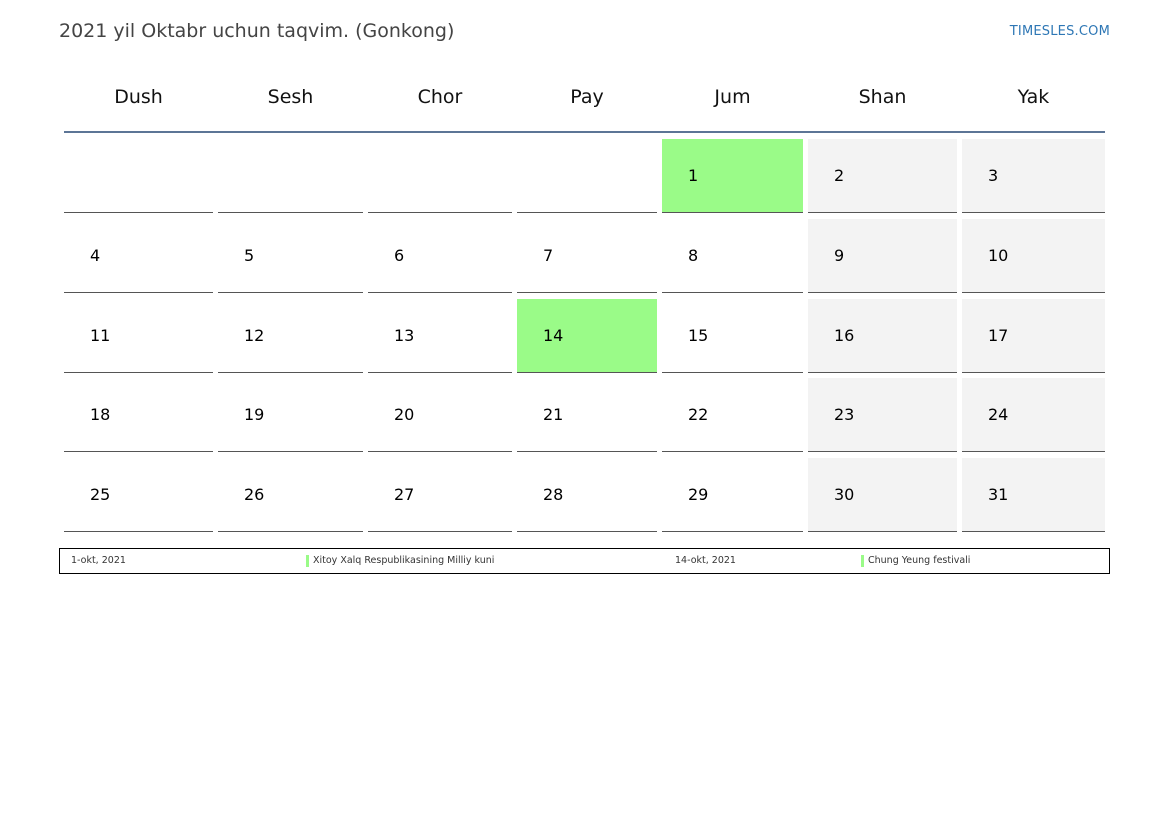  Describe the element at coordinates (882, 176) in the screenshot. I see `day-cell-weekend: 2` at that location.